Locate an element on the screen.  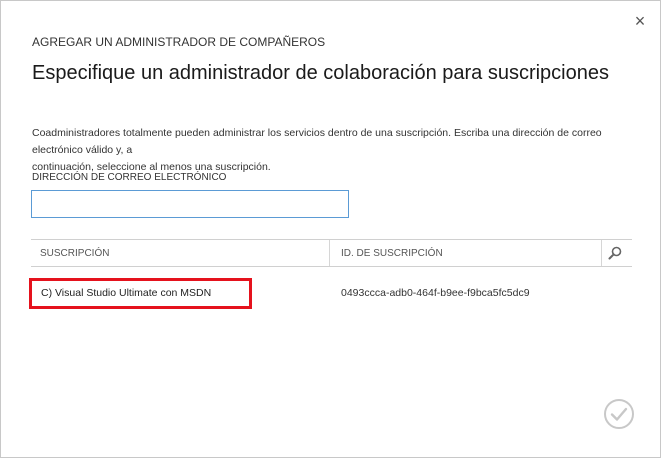
search-icon is located at coordinates (615, 253).